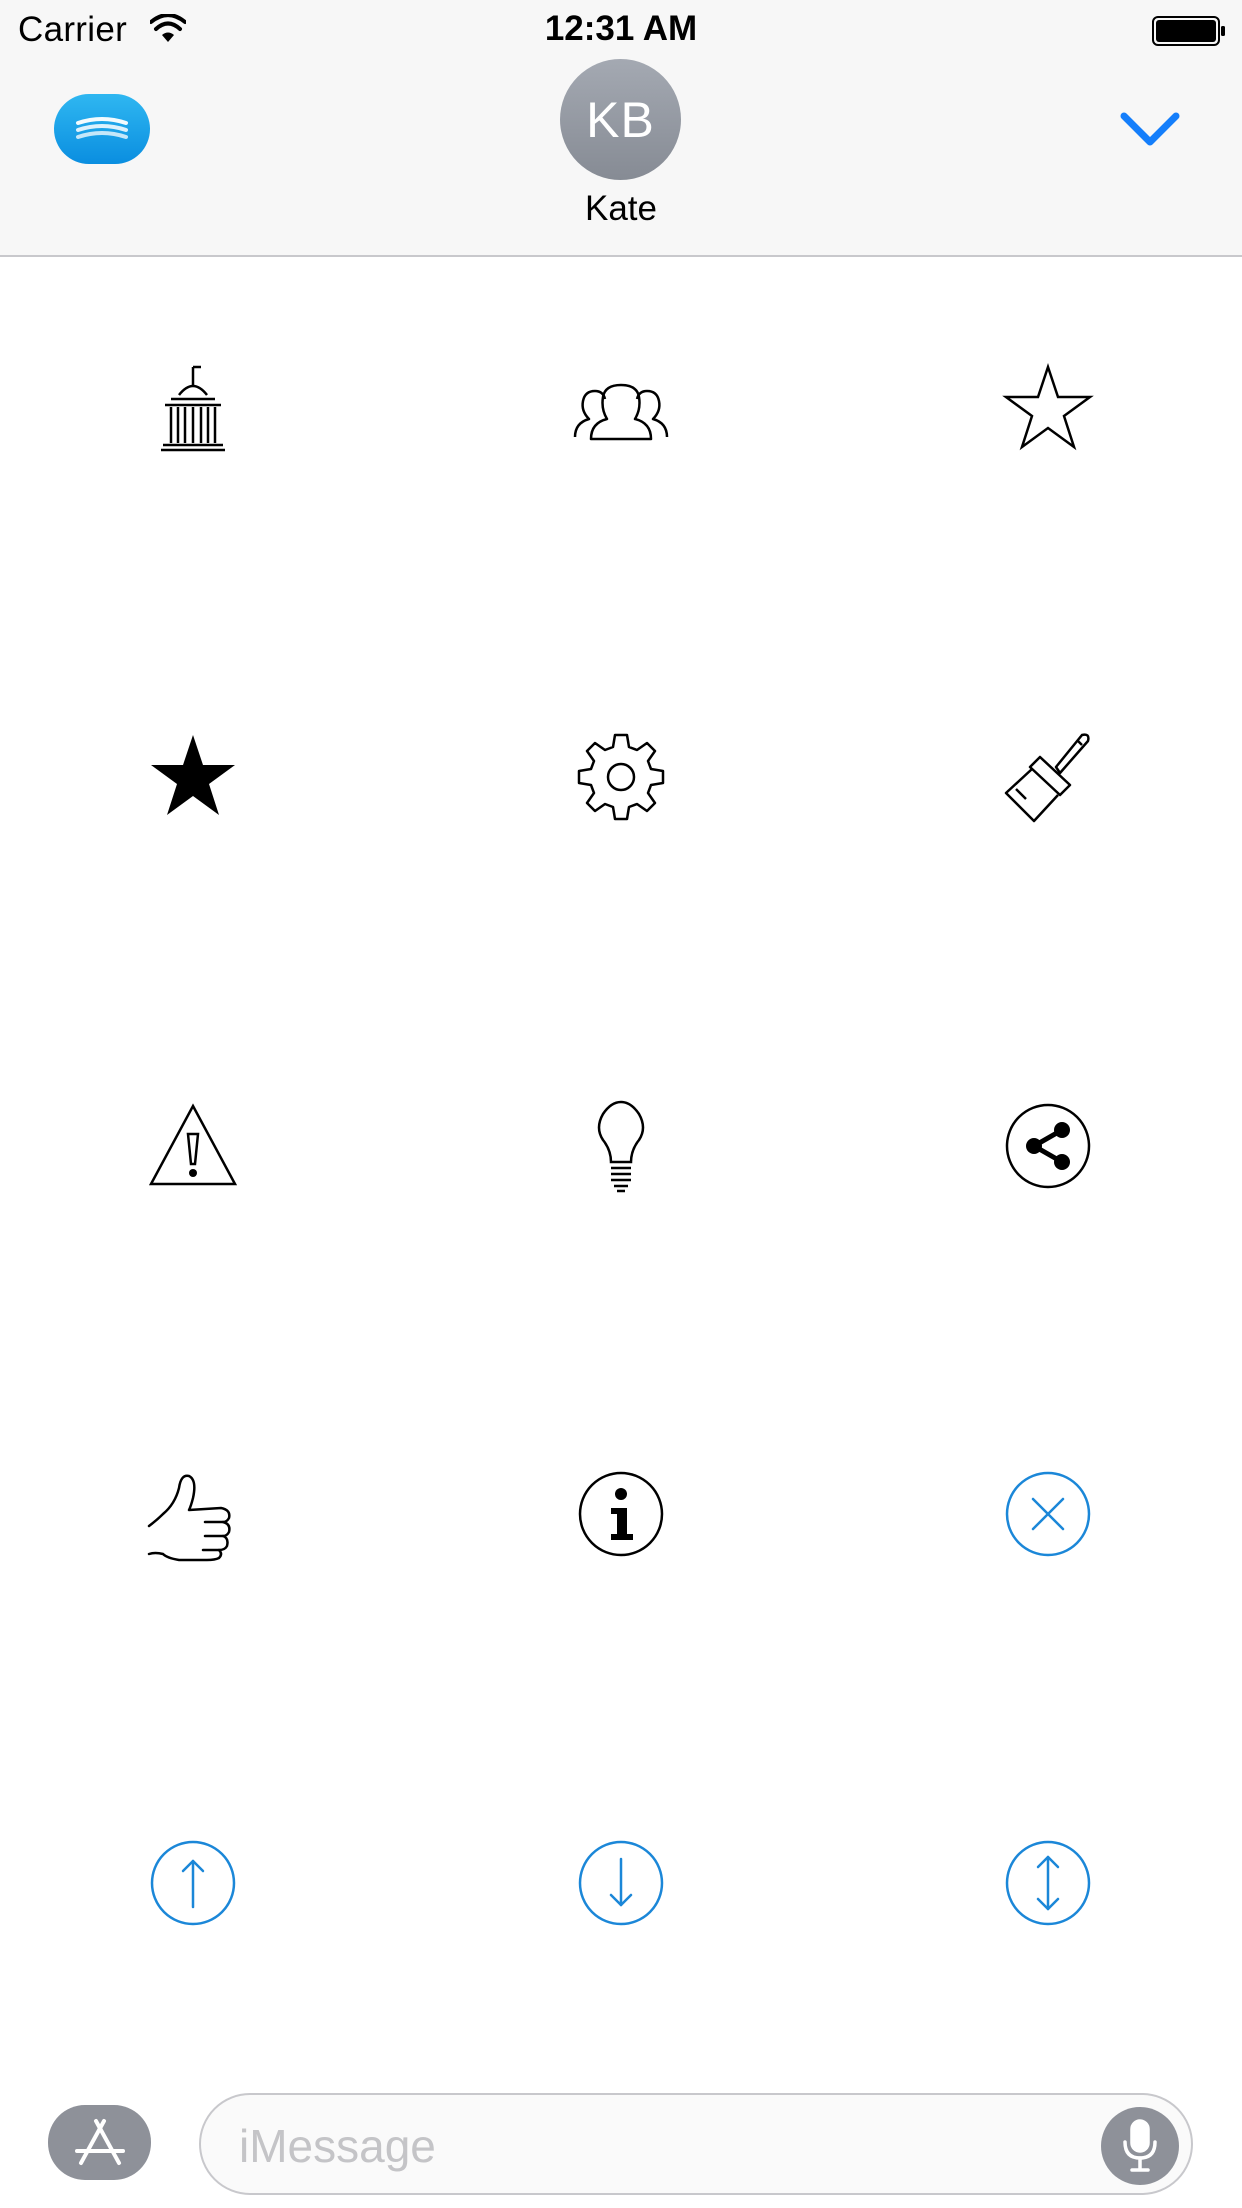 The height and width of the screenshot is (2208, 1242). I want to click on arrow-up-circle-icon, so click(193, 1883).